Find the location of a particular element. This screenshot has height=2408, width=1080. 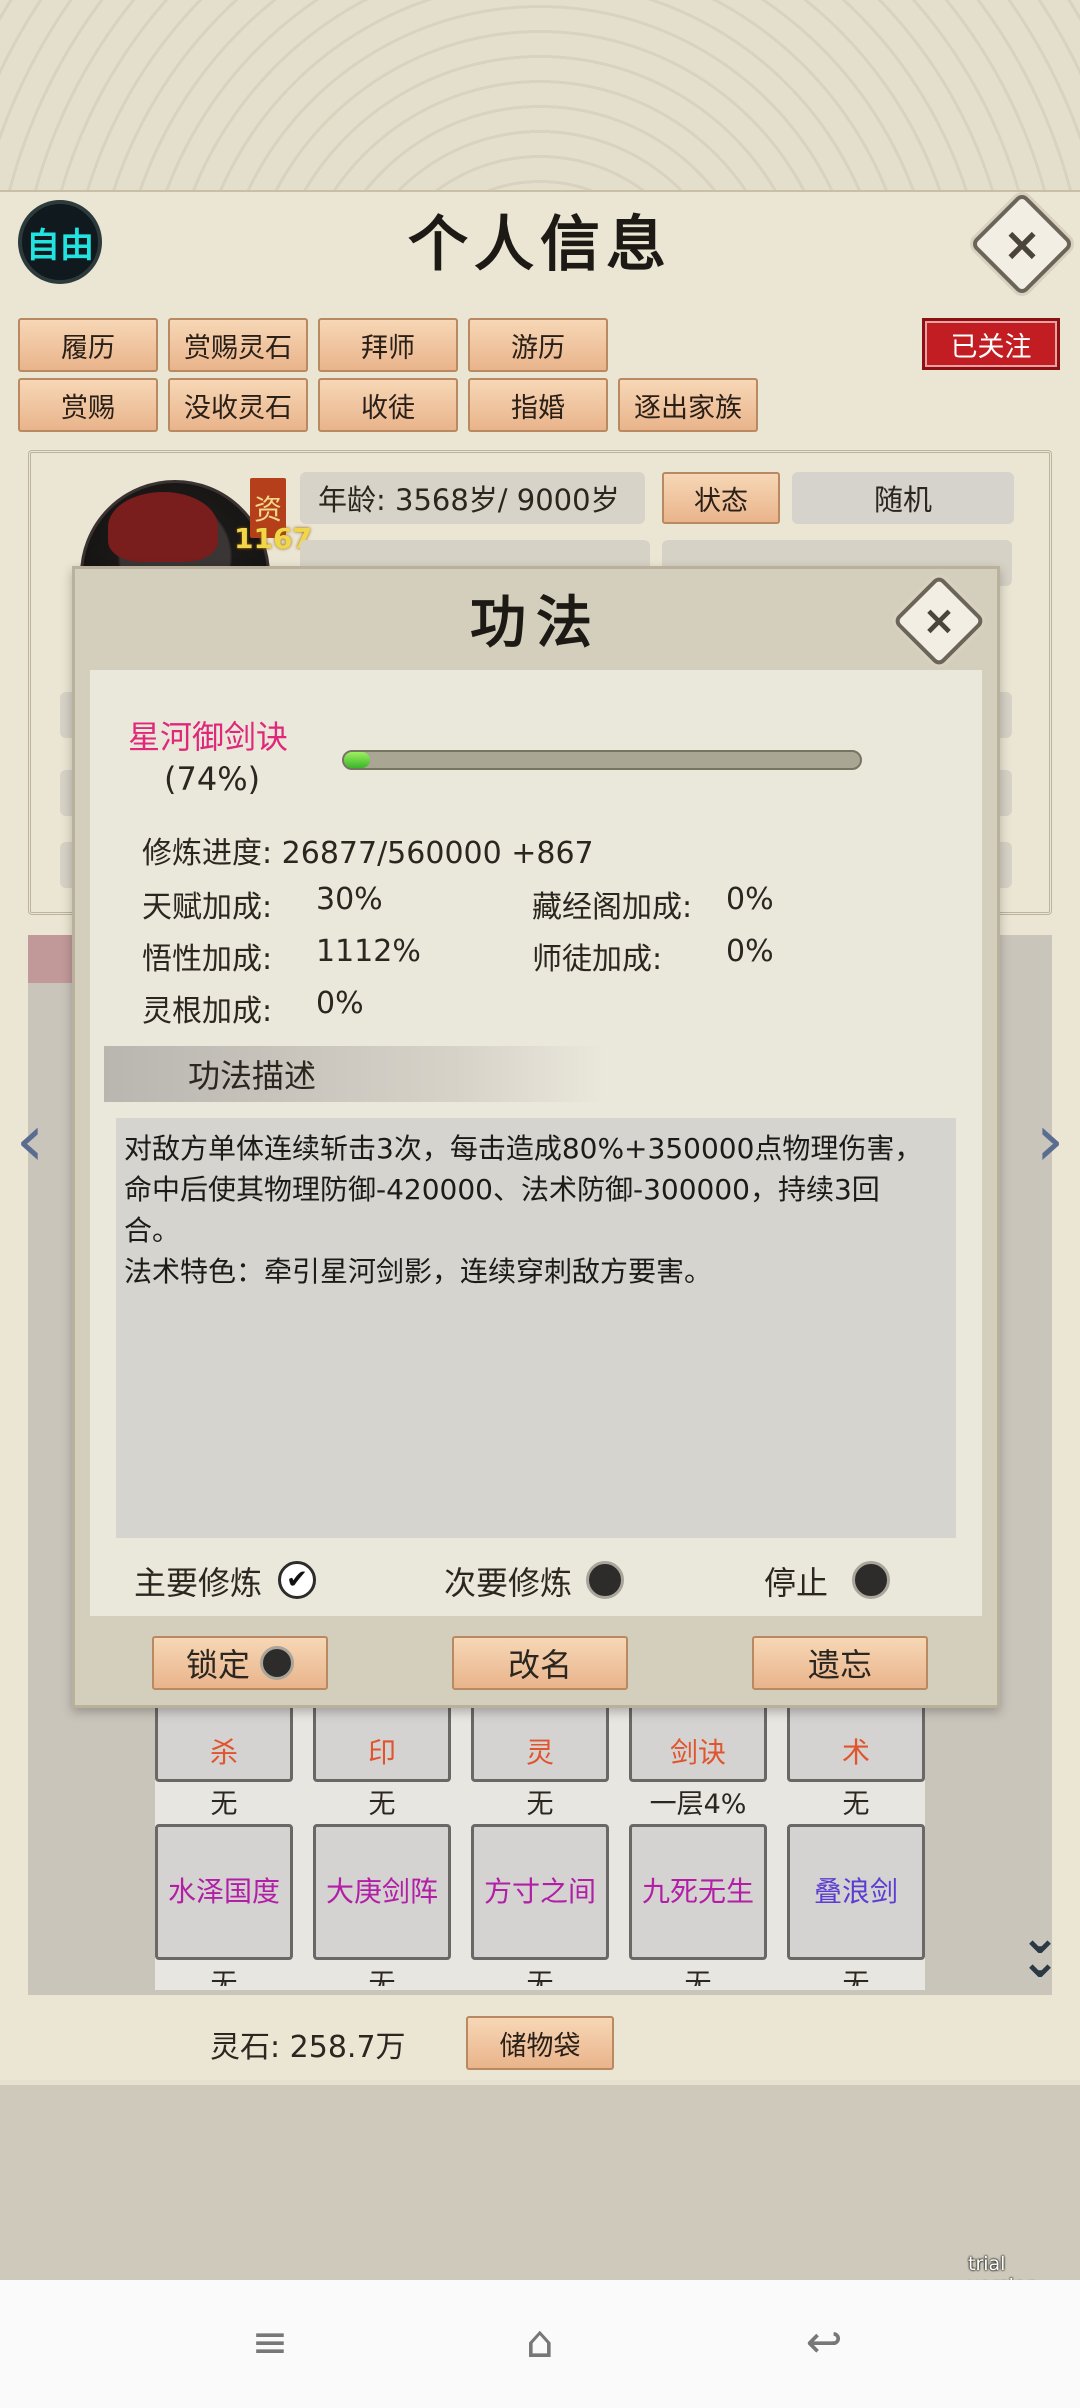

random-button: 随机 is located at coordinates (903, 498).